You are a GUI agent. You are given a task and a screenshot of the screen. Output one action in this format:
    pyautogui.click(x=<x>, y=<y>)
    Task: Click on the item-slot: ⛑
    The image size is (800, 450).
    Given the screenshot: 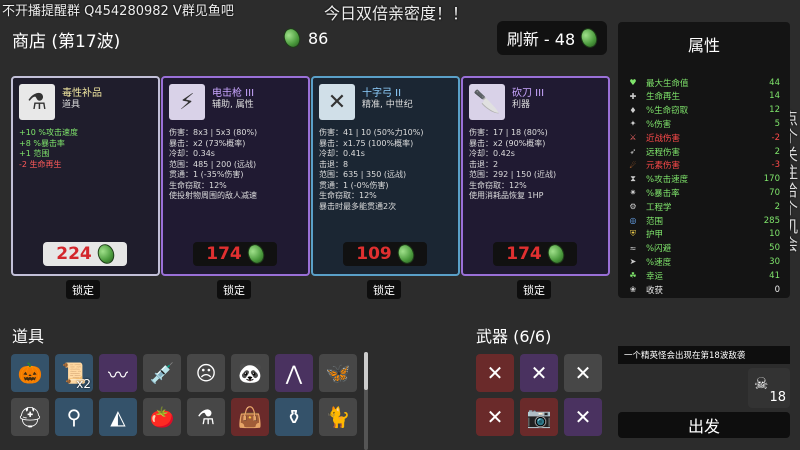 What is the action you would take?
    pyautogui.click(x=30, y=417)
    